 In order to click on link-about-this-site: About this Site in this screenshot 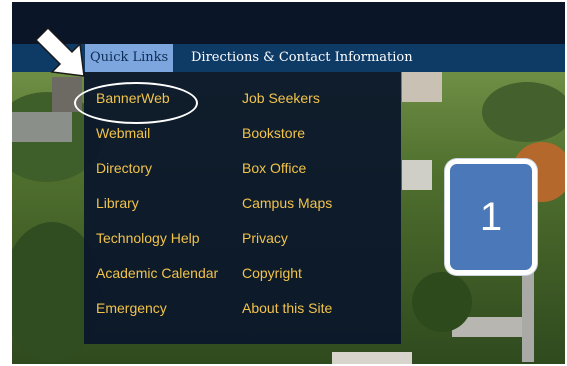, I will do `click(287, 308)`.